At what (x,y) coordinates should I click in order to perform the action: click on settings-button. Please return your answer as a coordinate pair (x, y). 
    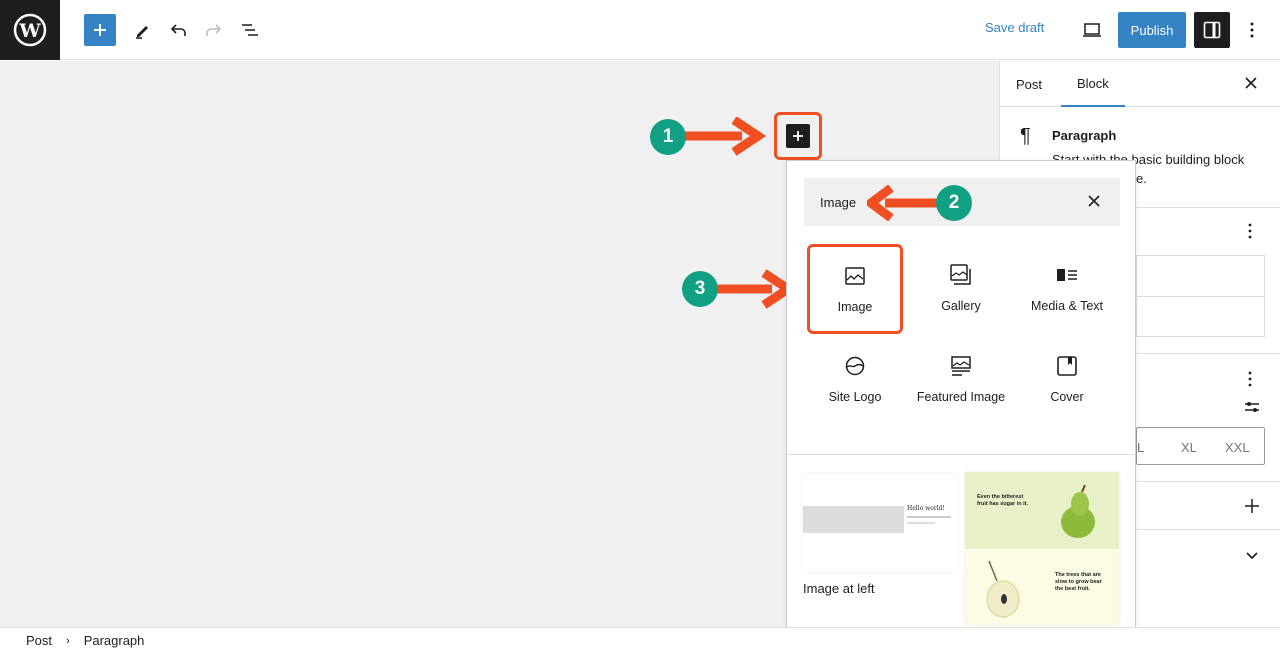
    Looking at the image, I should click on (1212, 30).